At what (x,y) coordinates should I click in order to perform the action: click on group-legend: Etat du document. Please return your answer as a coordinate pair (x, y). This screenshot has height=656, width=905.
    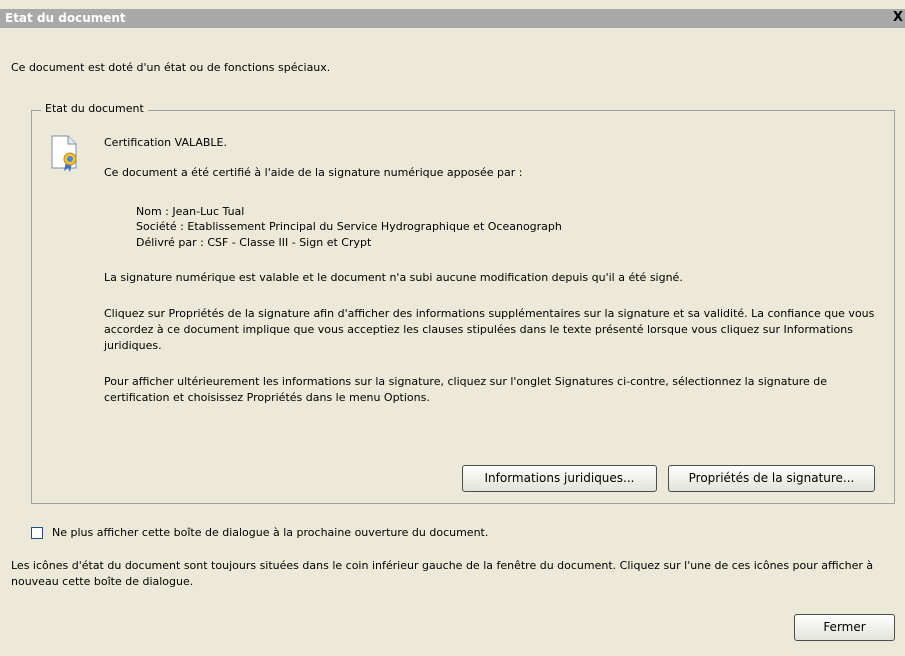
    Looking at the image, I should click on (94, 109).